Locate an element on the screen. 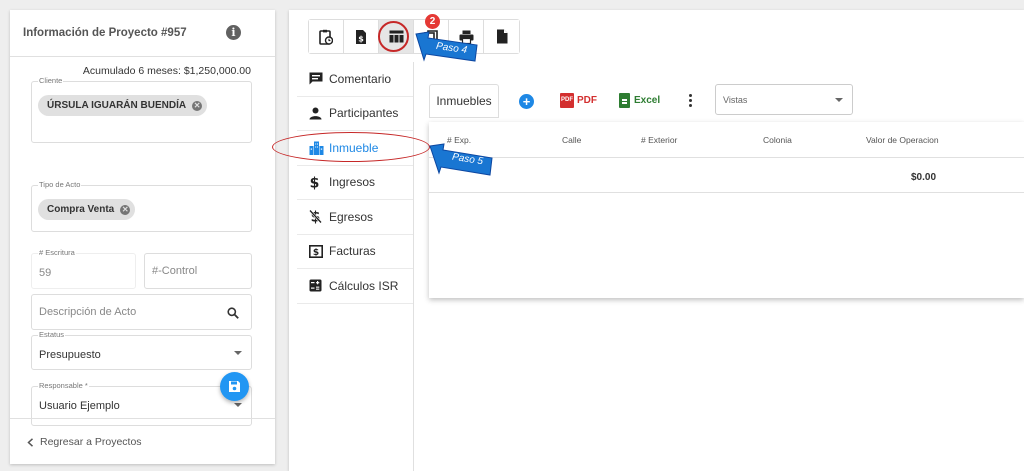 This screenshot has height=471, width=1024. escritura-field: # Escritura 59 is located at coordinates (83, 268).